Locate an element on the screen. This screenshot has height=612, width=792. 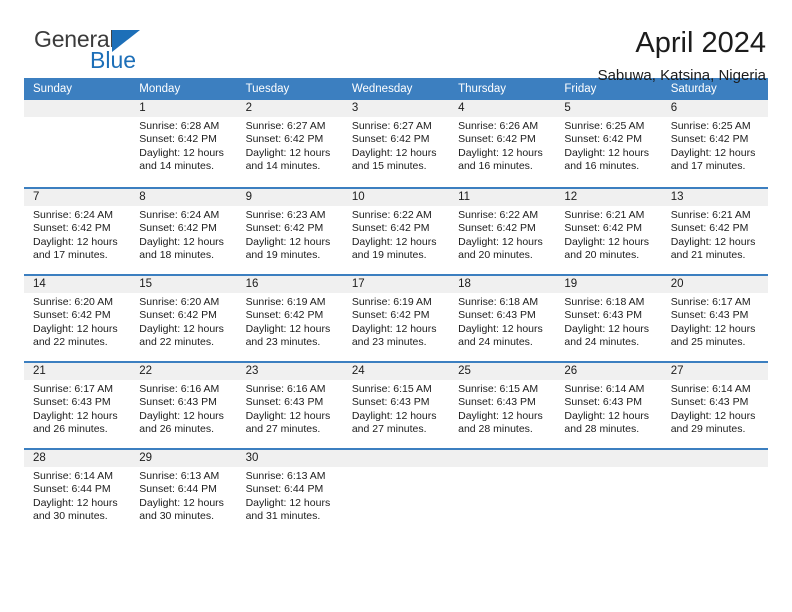
daylight-text-line2: and 16 minutes. is located at coordinates (495, 165).